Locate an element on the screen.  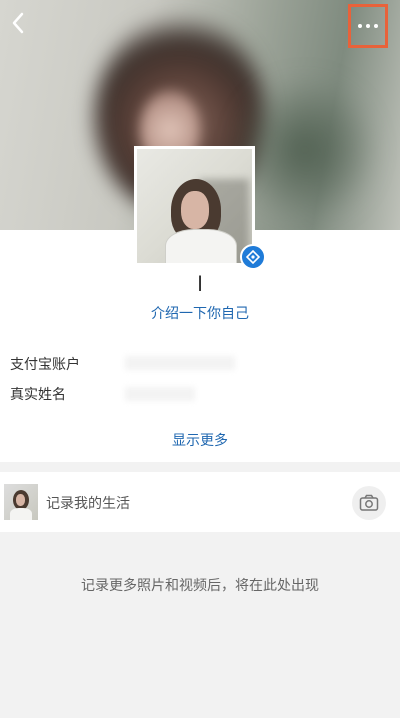
thumb-face is located at coordinates (20, 500).